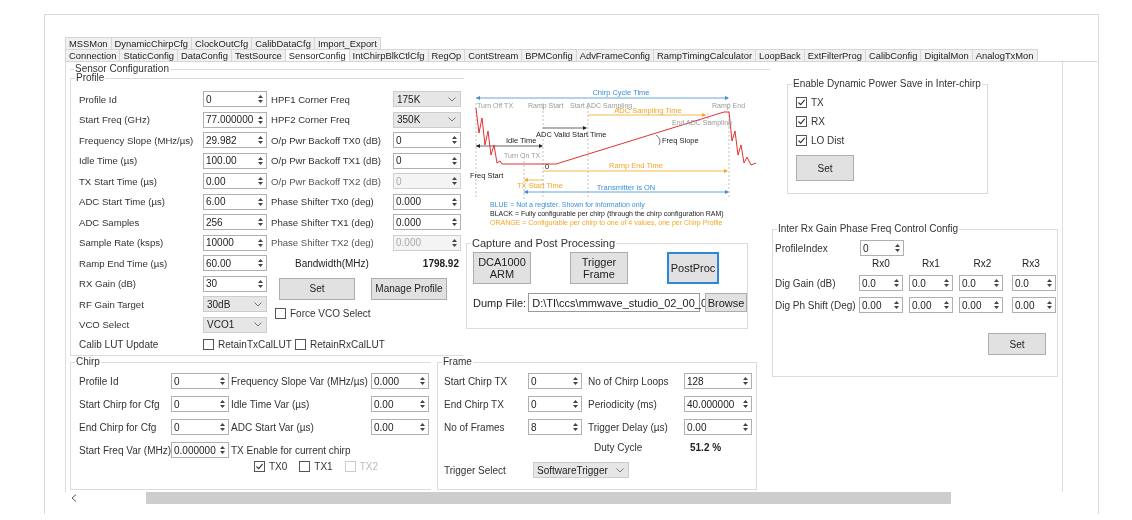  What do you see at coordinates (389, 55) in the screenshot?
I see `tab: IntChirpBlkCtlCfg` at bounding box center [389, 55].